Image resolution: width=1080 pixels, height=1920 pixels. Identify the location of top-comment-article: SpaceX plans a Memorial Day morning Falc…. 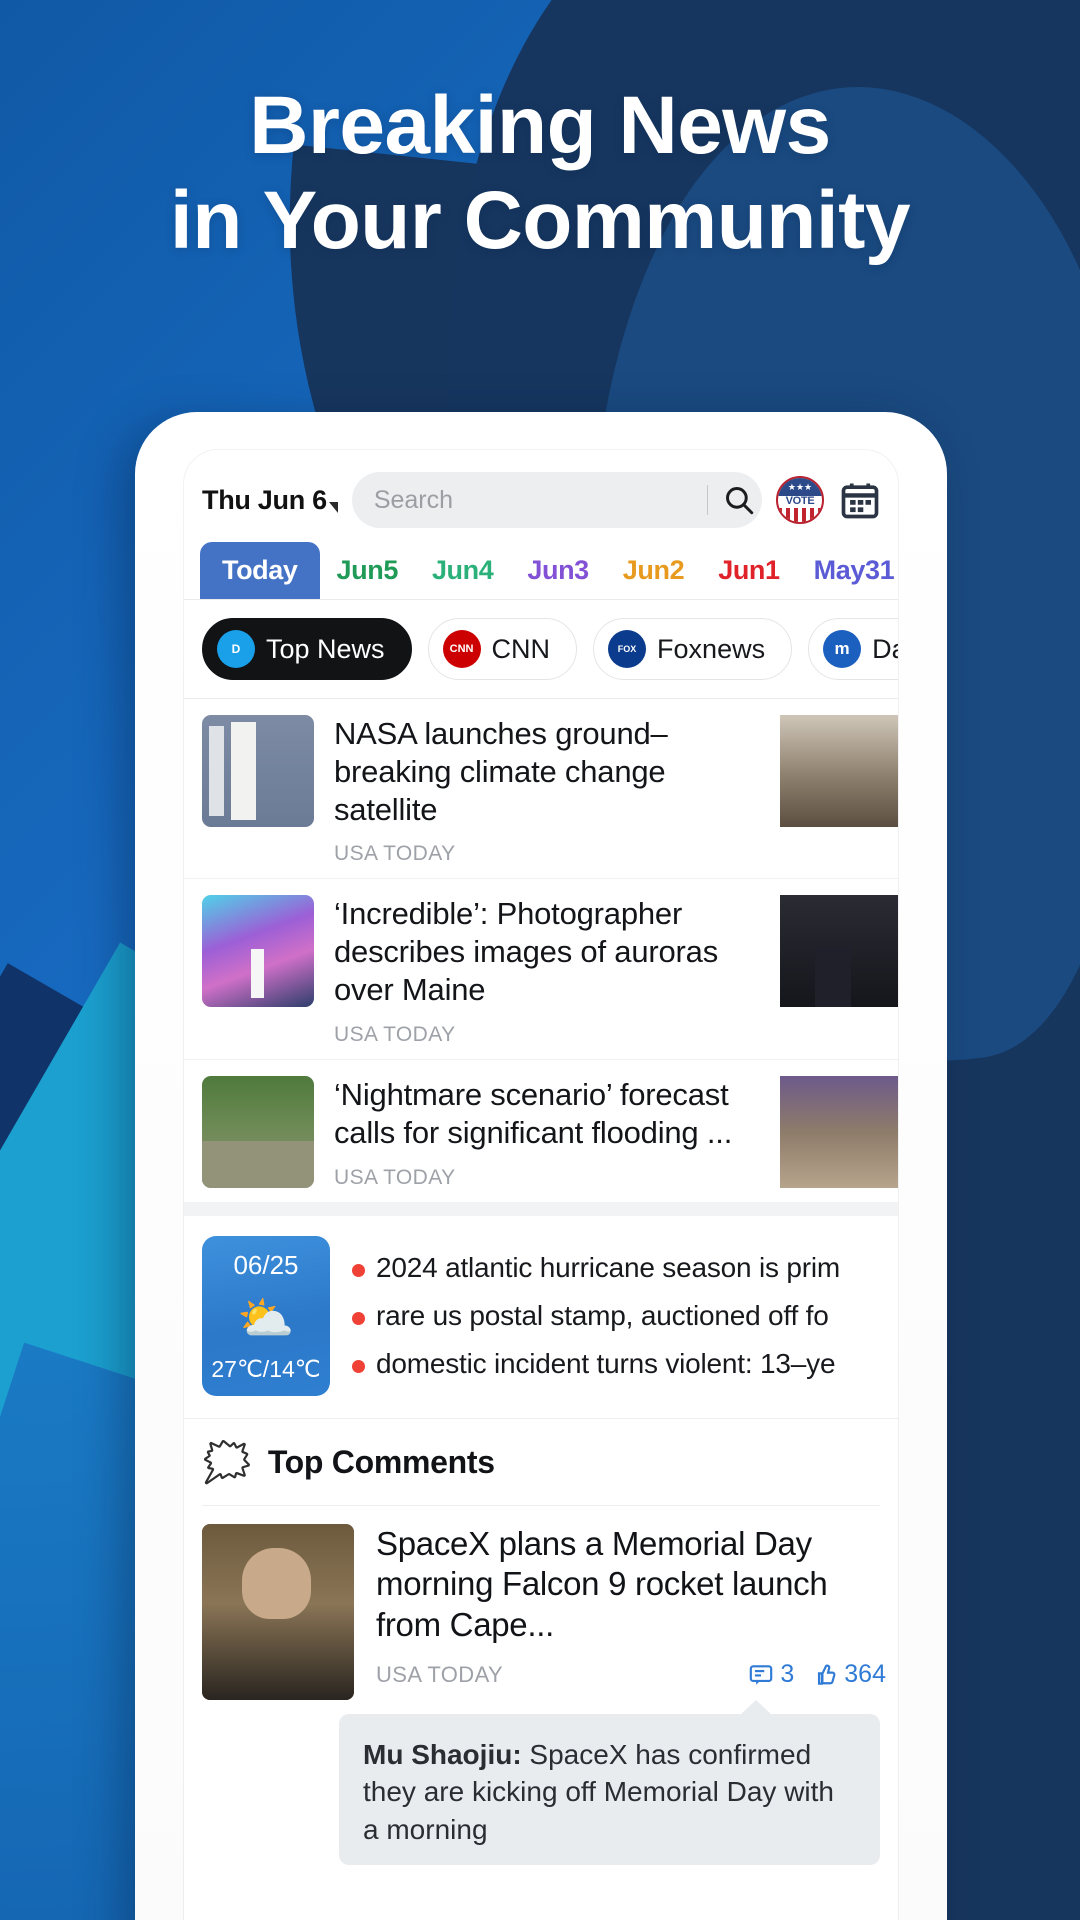
(541, 1603).